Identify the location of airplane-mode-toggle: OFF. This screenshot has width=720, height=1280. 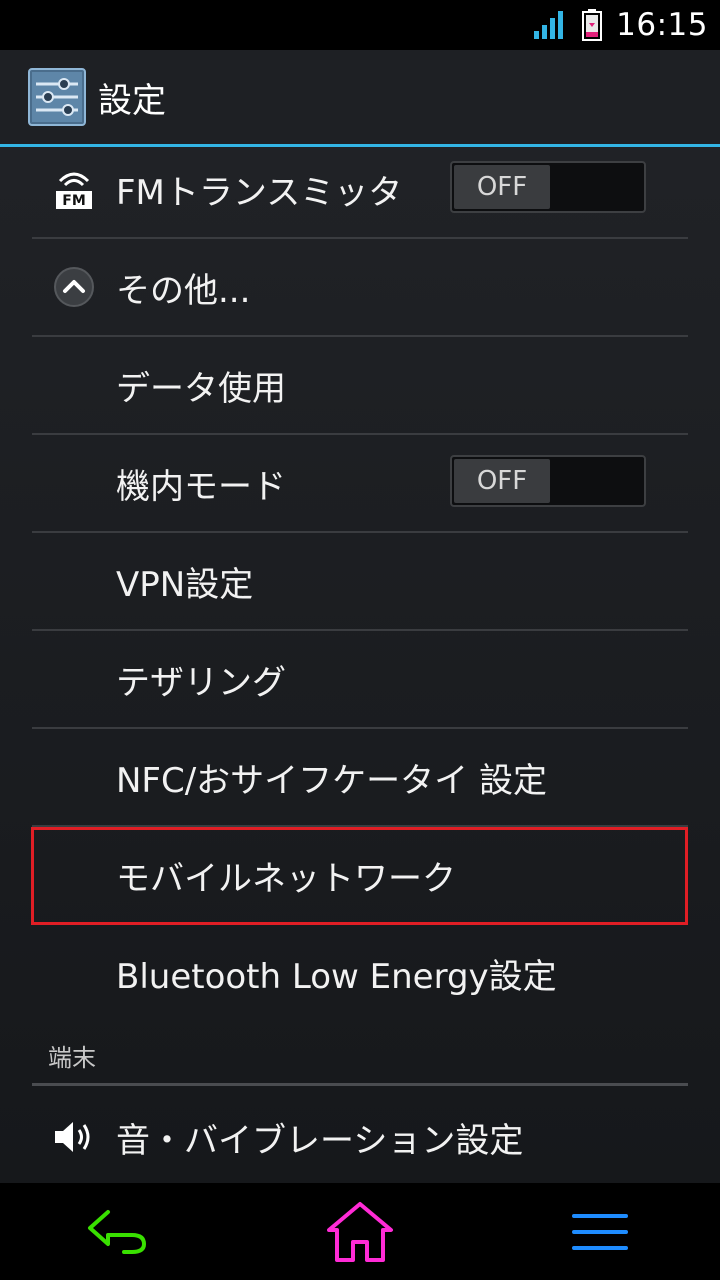
(548, 481).